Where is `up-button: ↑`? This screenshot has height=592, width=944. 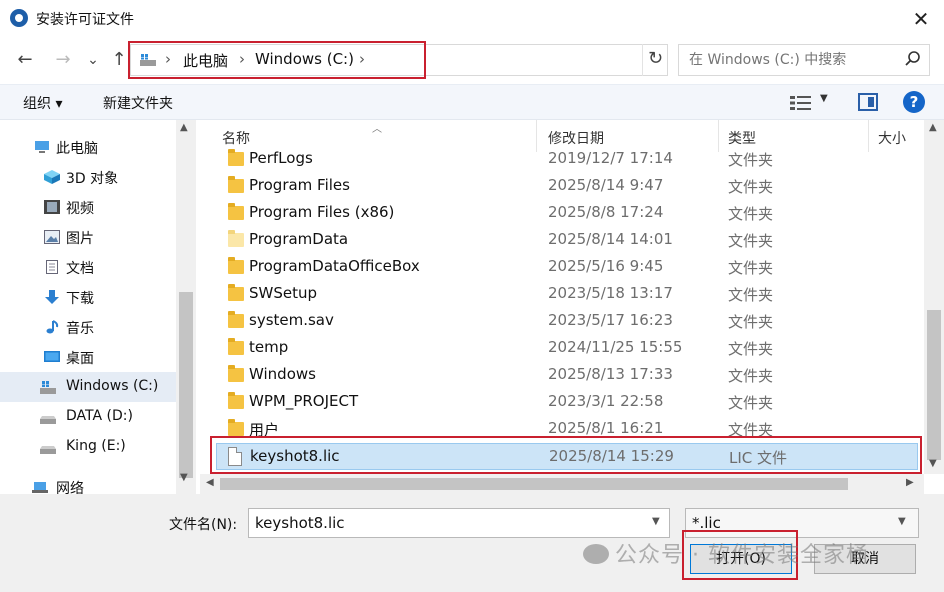
up-button: ↑ is located at coordinates (119, 60).